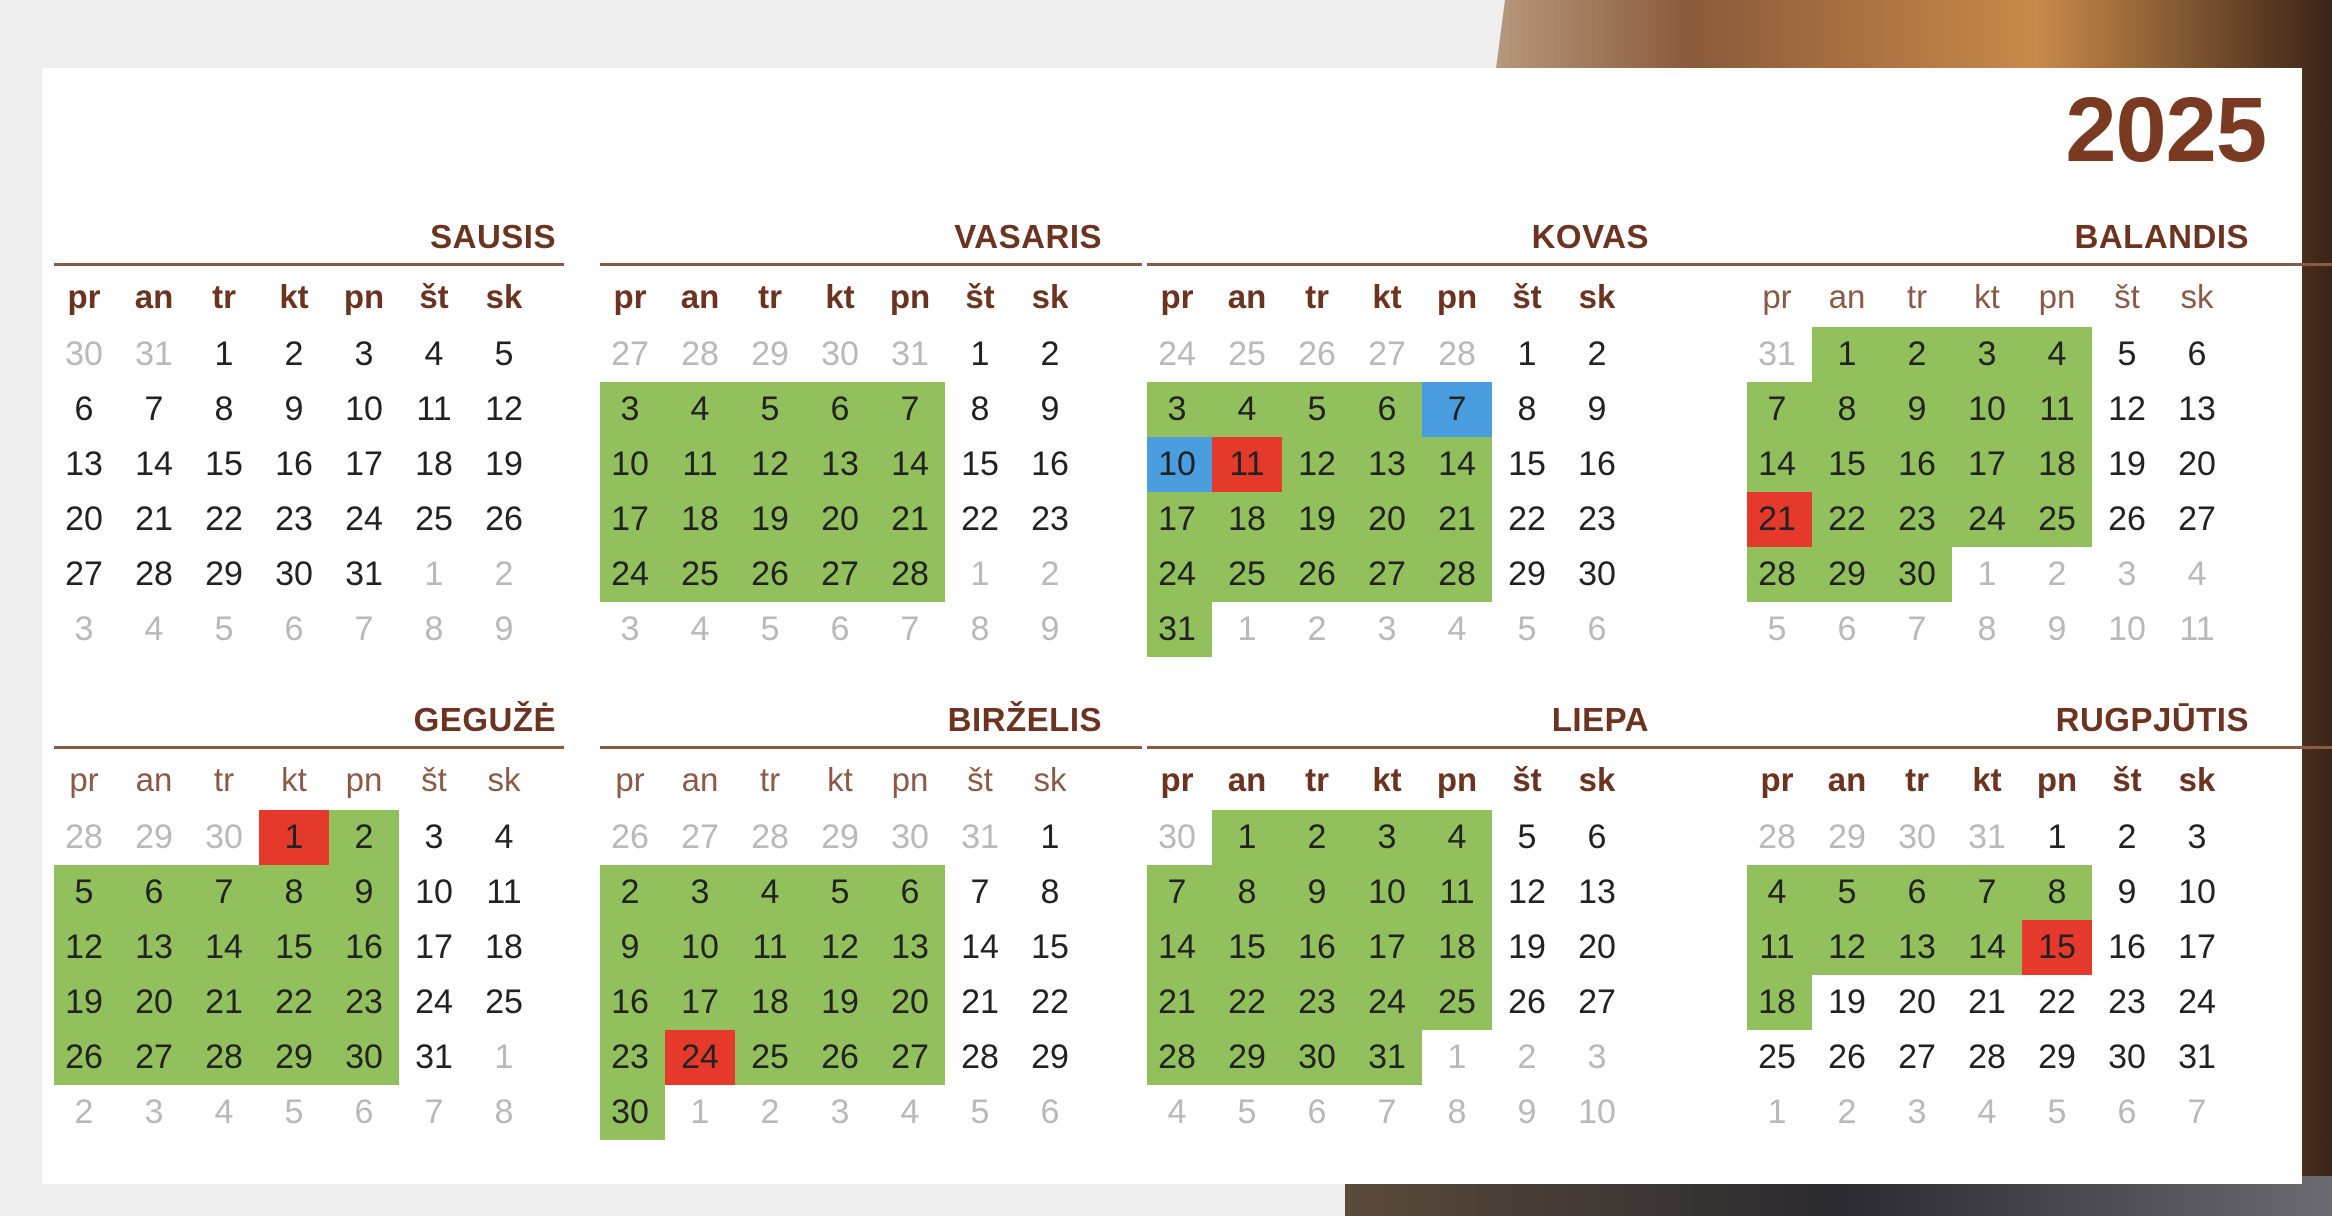 The image size is (2332, 1216). Describe the element at coordinates (2127, 629) in the screenshot. I see `adjacent-month-day: 10` at that location.